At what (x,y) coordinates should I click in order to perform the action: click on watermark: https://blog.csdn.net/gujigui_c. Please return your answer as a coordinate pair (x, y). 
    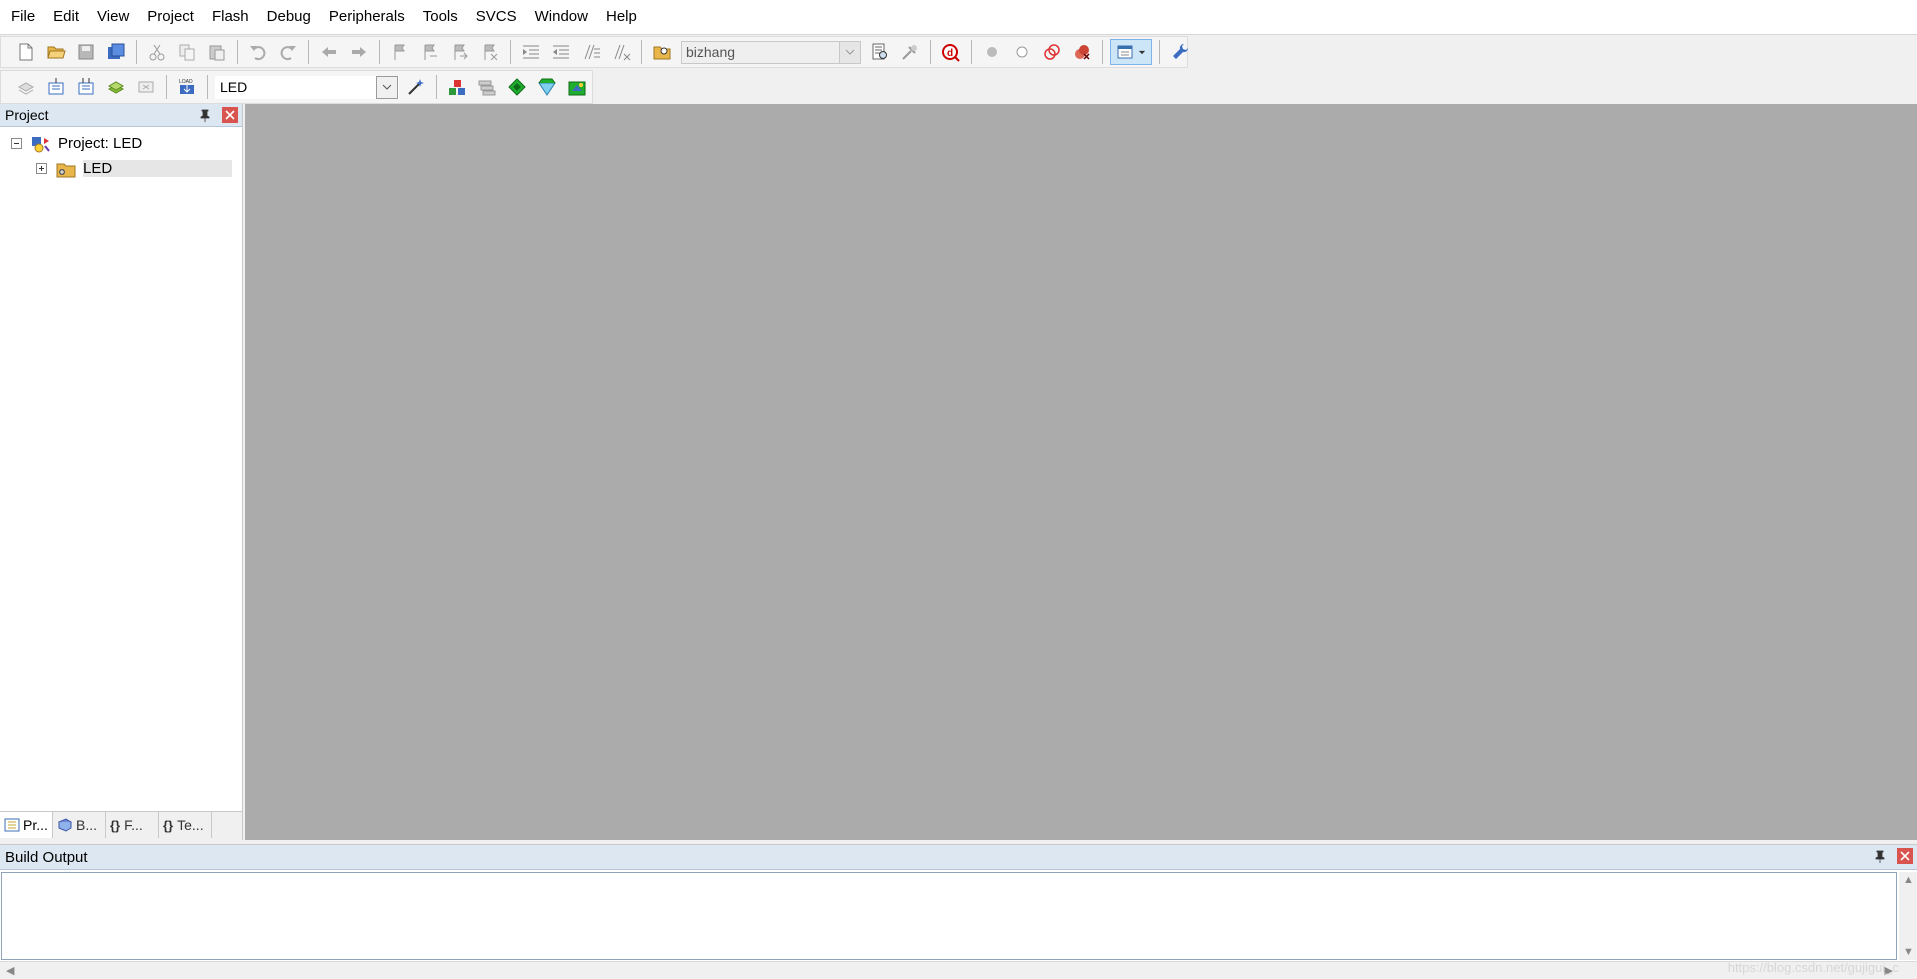
    Looking at the image, I should click on (1813, 967).